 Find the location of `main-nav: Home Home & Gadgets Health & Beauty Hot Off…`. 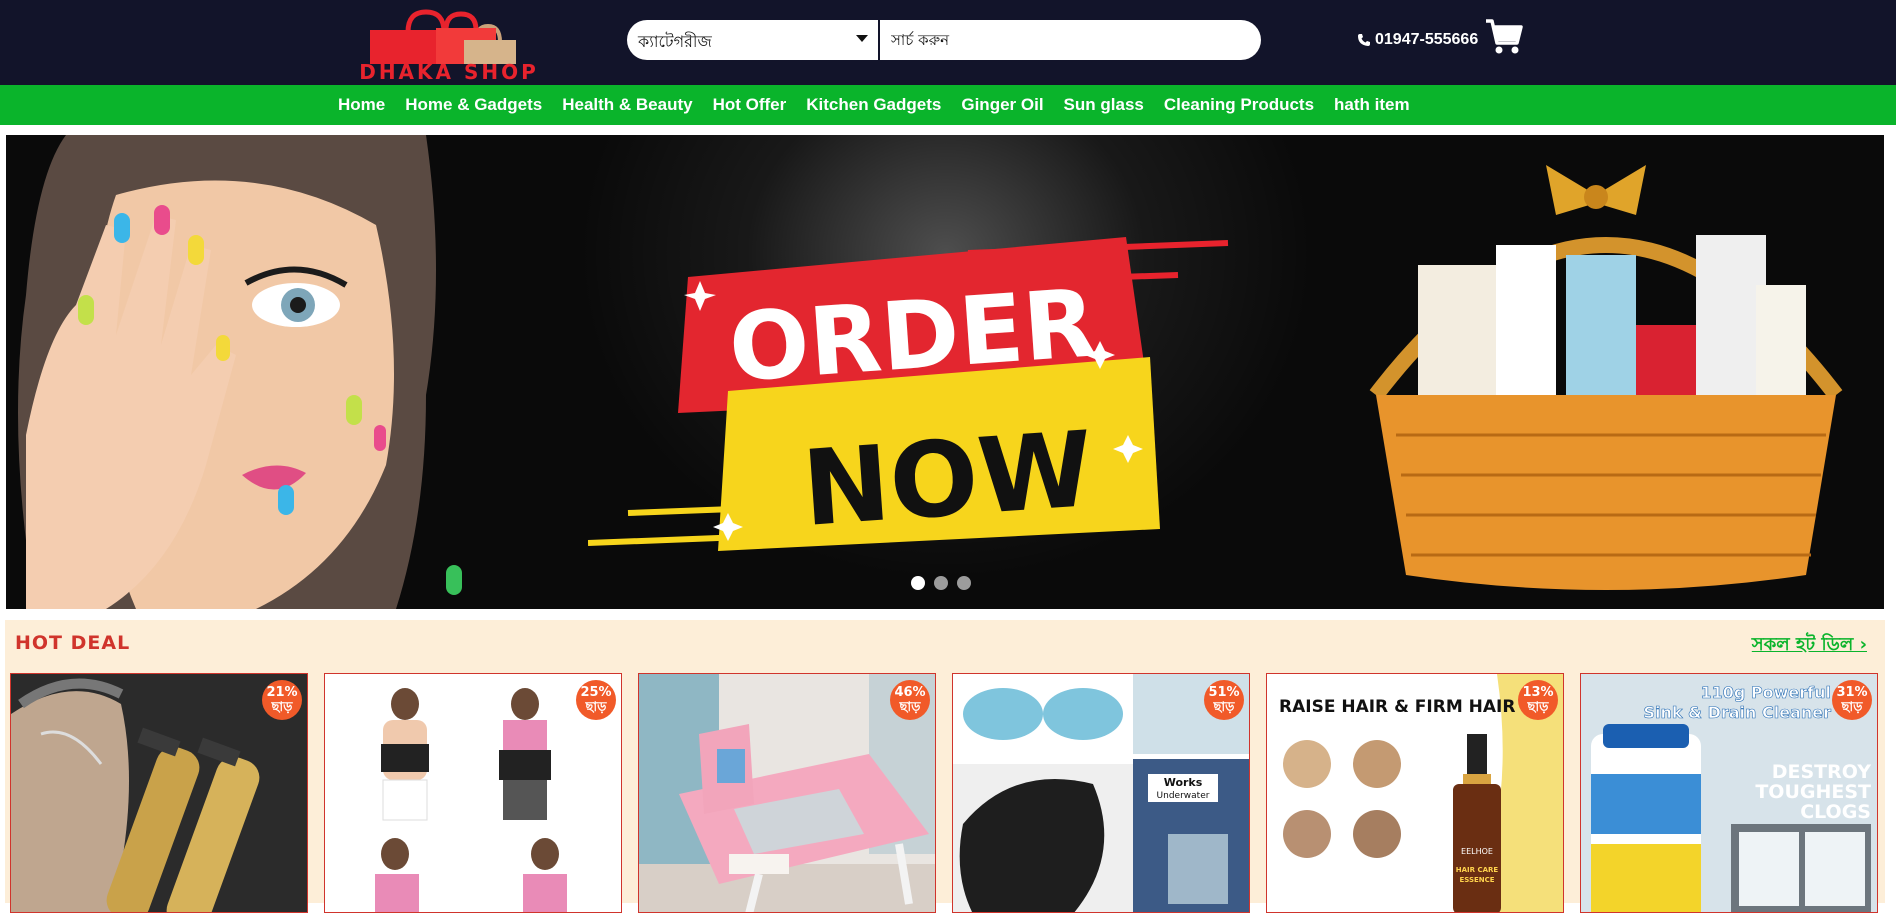

main-nav: Home Home & Gadgets Health & Beauty Hot Off… is located at coordinates (948, 105).